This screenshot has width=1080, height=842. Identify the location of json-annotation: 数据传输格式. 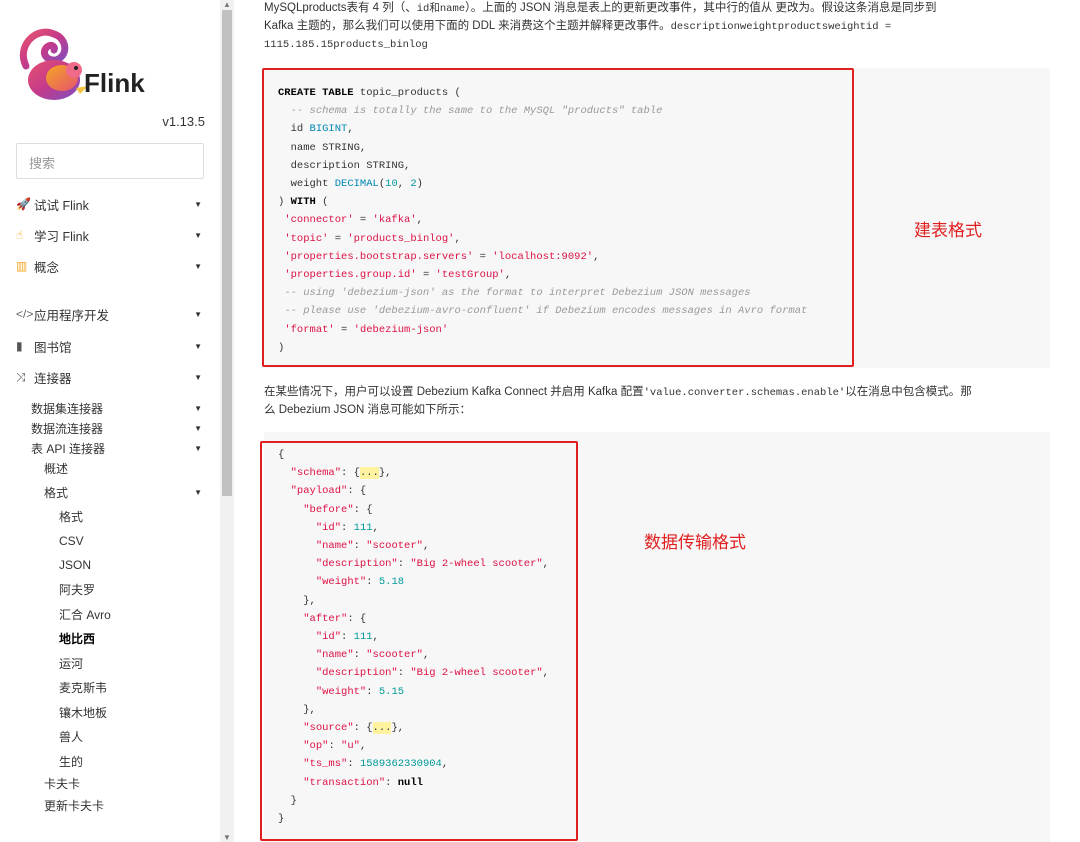
(695, 543).